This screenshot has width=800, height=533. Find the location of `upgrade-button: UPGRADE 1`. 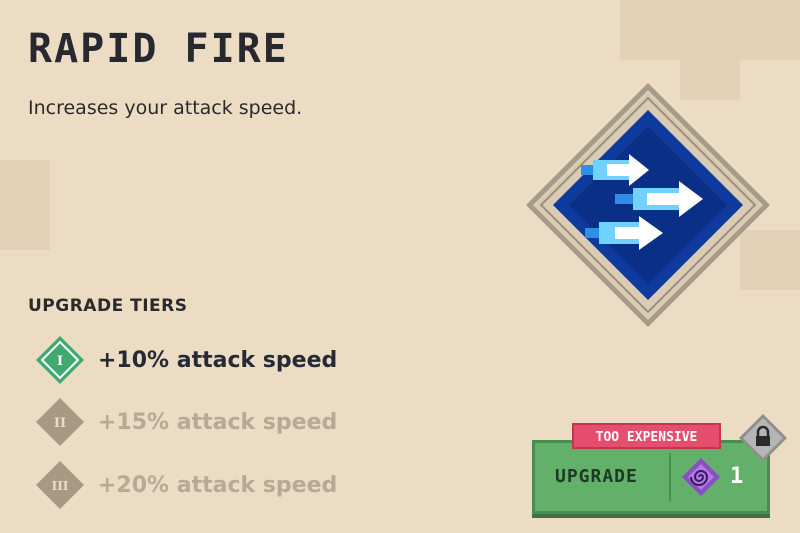

upgrade-button: UPGRADE 1 is located at coordinates (651, 477).